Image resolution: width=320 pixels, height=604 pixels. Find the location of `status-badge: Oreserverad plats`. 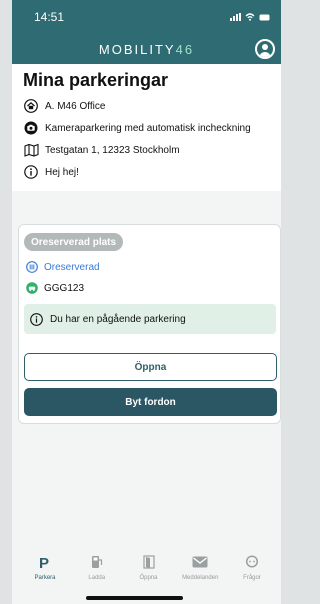

status-badge: Oreserverad plats is located at coordinates (74, 242).